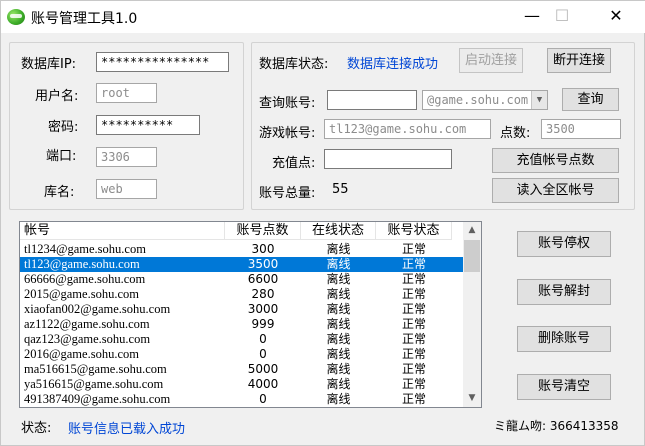  What do you see at coordinates (126, 189) in the screenshot?
I see `db-name-field: web` at bounding box center [126, 189].